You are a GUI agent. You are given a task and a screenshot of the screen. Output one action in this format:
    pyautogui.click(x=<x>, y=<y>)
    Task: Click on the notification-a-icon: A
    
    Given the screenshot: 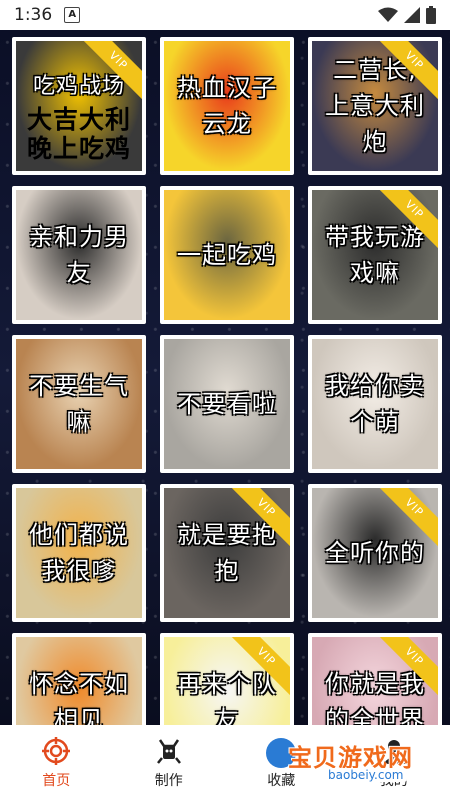 What is the action you would take?
    pyautogui.click(x=72, y=15)
    